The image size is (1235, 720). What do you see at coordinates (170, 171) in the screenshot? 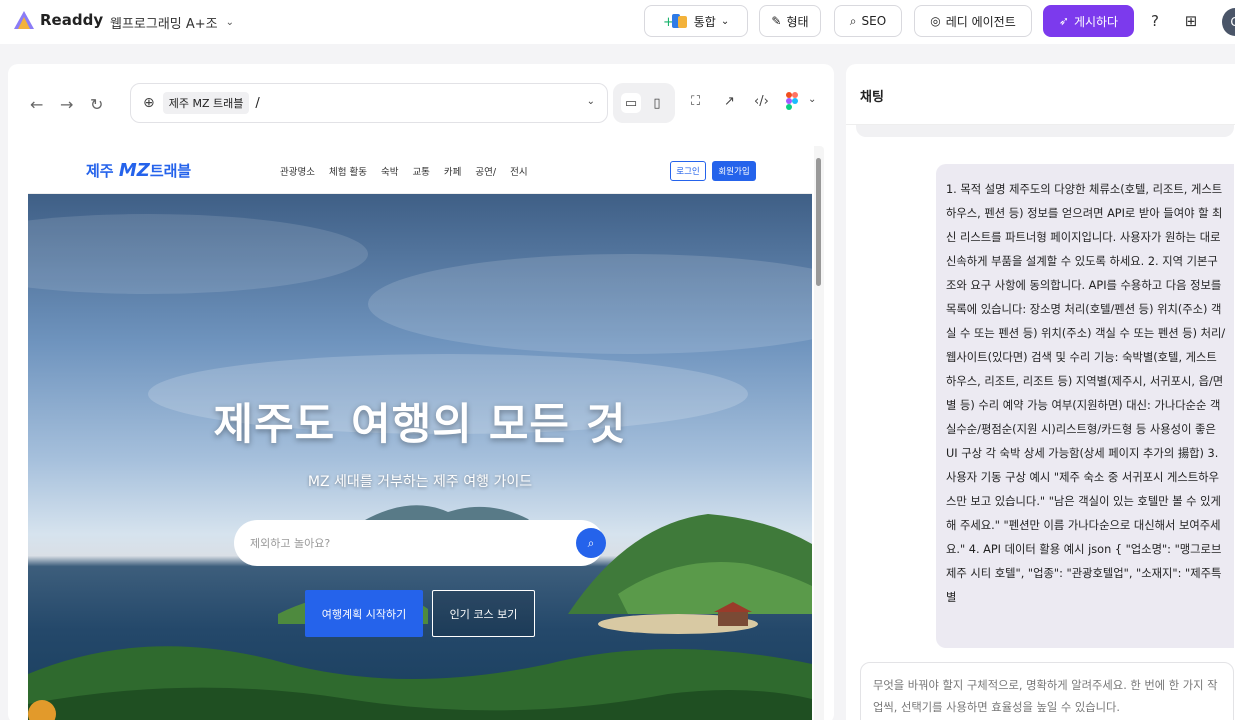
I see `logo-suffix: 트래블` at bounding box center [170, 171].